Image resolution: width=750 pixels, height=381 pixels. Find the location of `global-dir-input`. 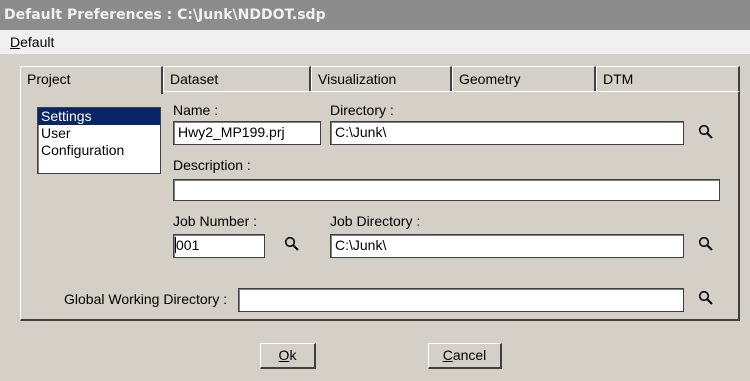

global-dir-input is located at coordinates (461, 300).